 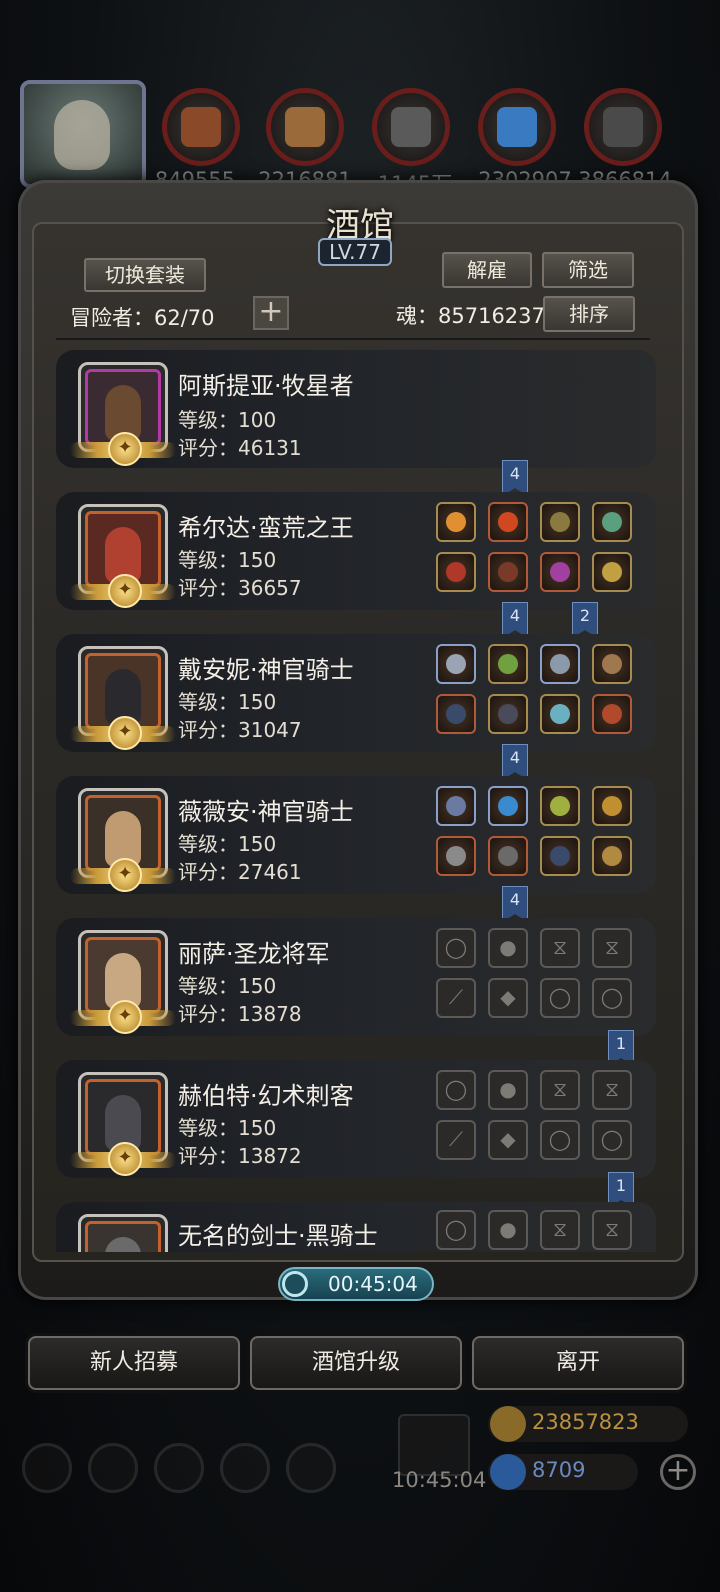 I want to click on ring-icon, so click(x=456, y=522).